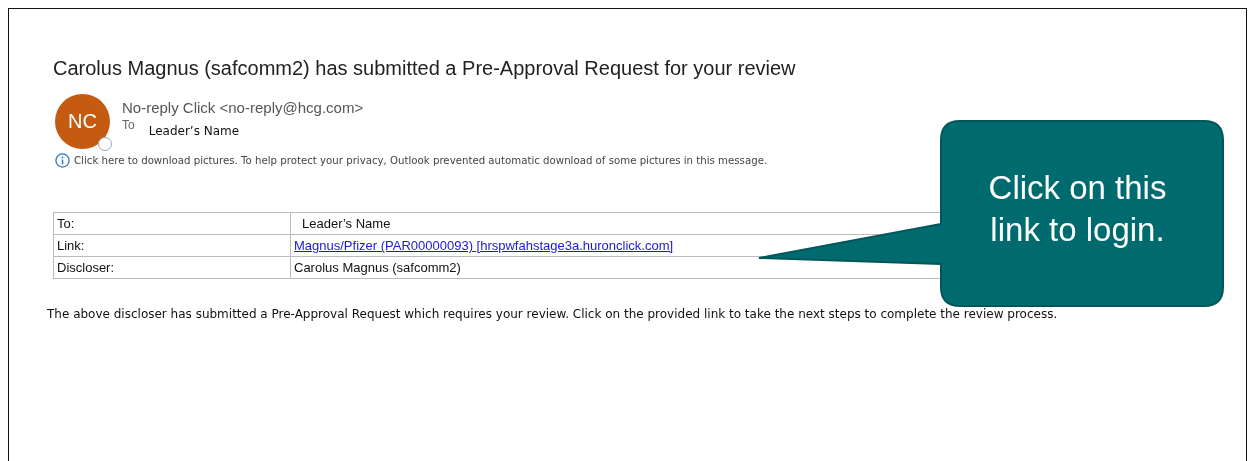  I want to click on to-label: To, so click(128, 125).